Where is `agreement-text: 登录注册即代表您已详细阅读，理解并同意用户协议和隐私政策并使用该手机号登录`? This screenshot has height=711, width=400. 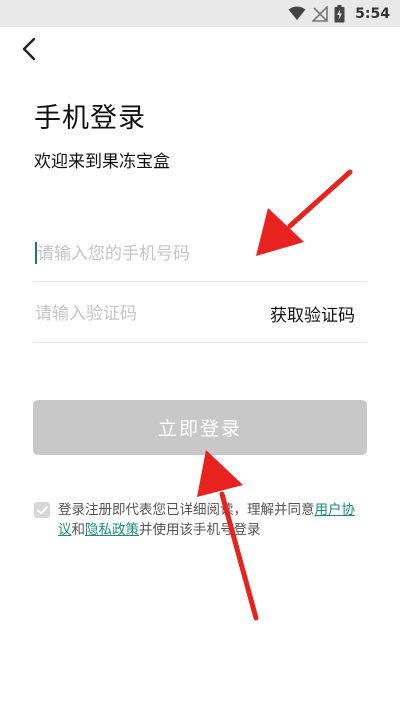 agreement-text: 登录注册即代表您已详细阅读，理解并同意用户协议和隐私政策并使用该手机号登录 is located at coordinates (208, 520).